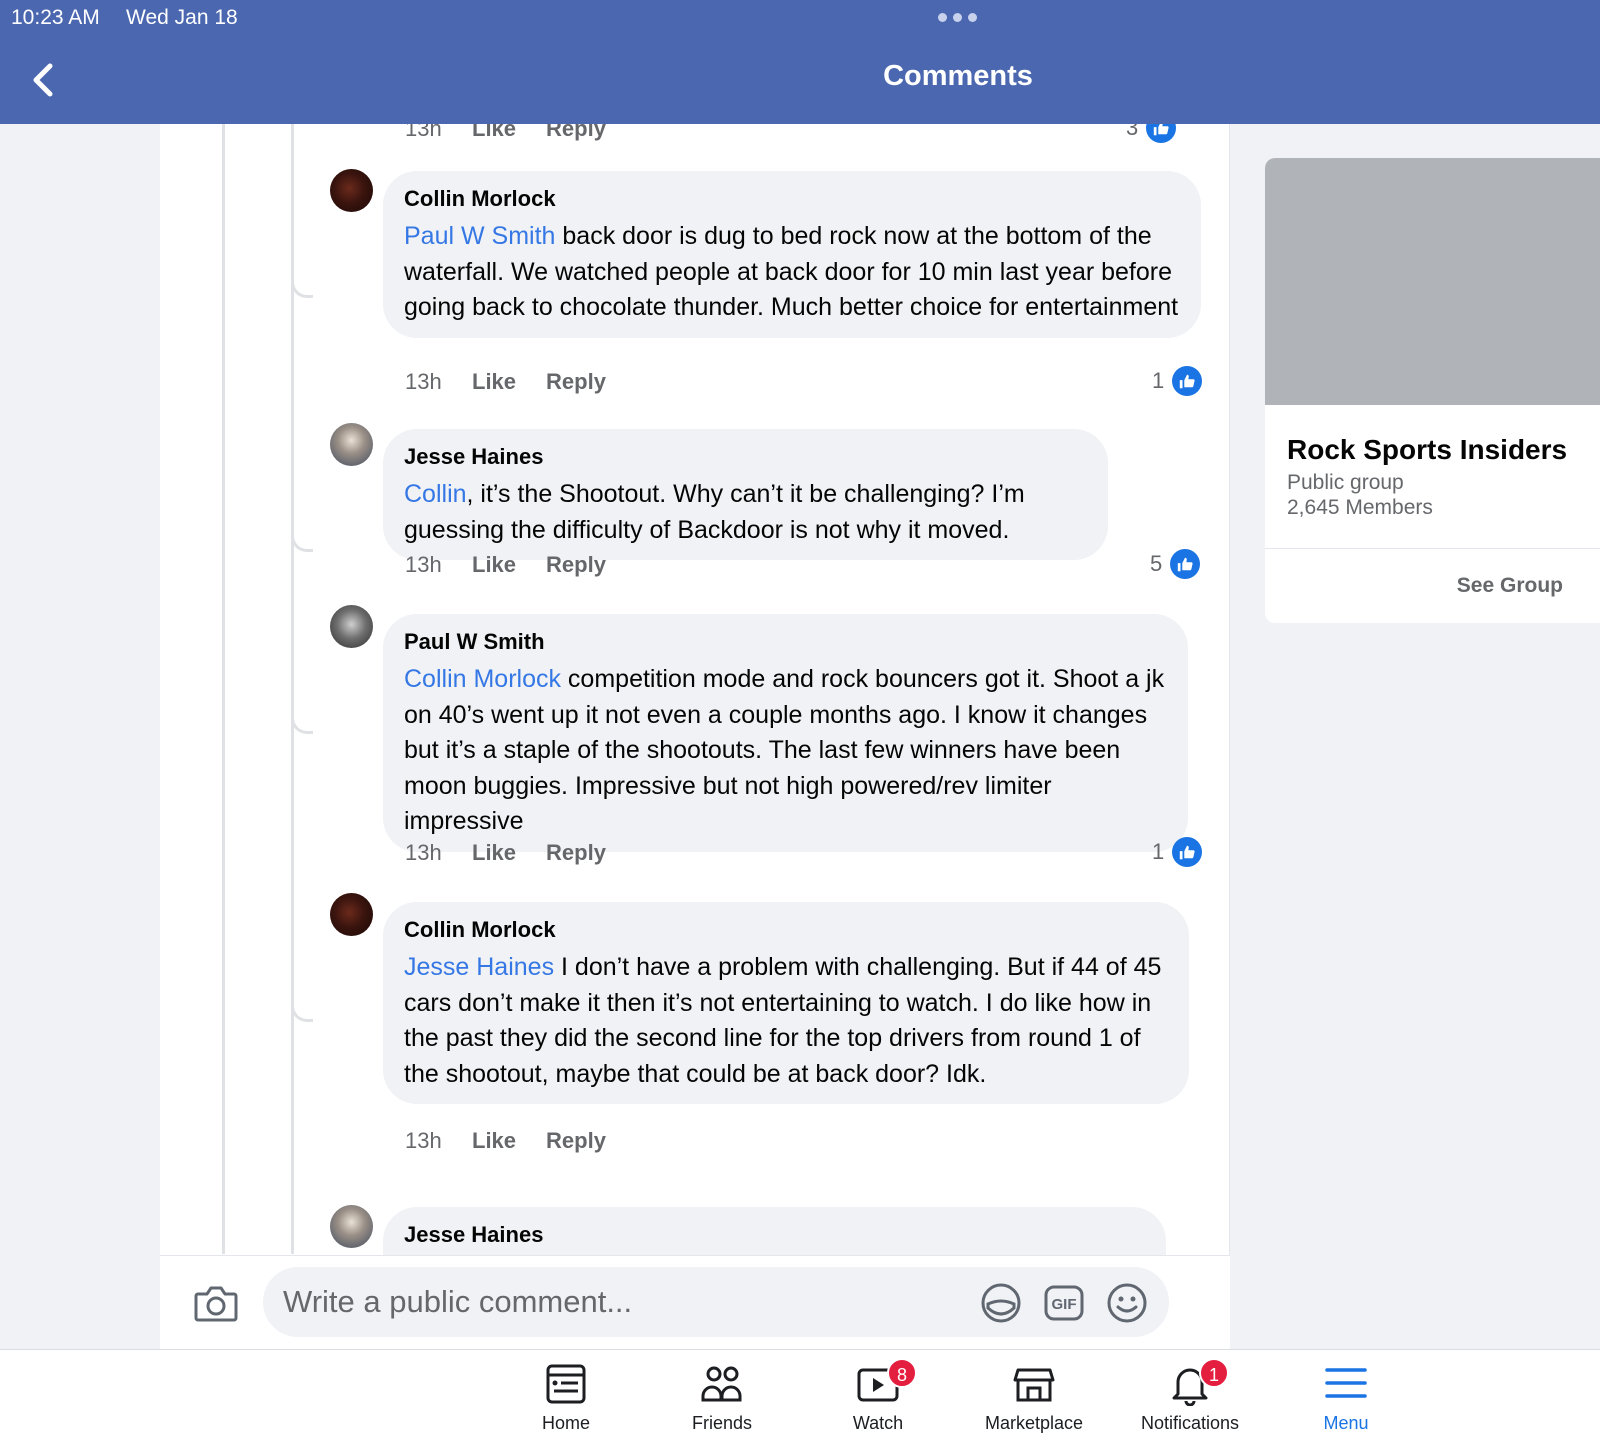 This screenshot has width=1600, height=1437. What do you see at coordinates (435, 494) in the screenshot?
I see `mention-link: Collin` at bounding box center [435, 494].